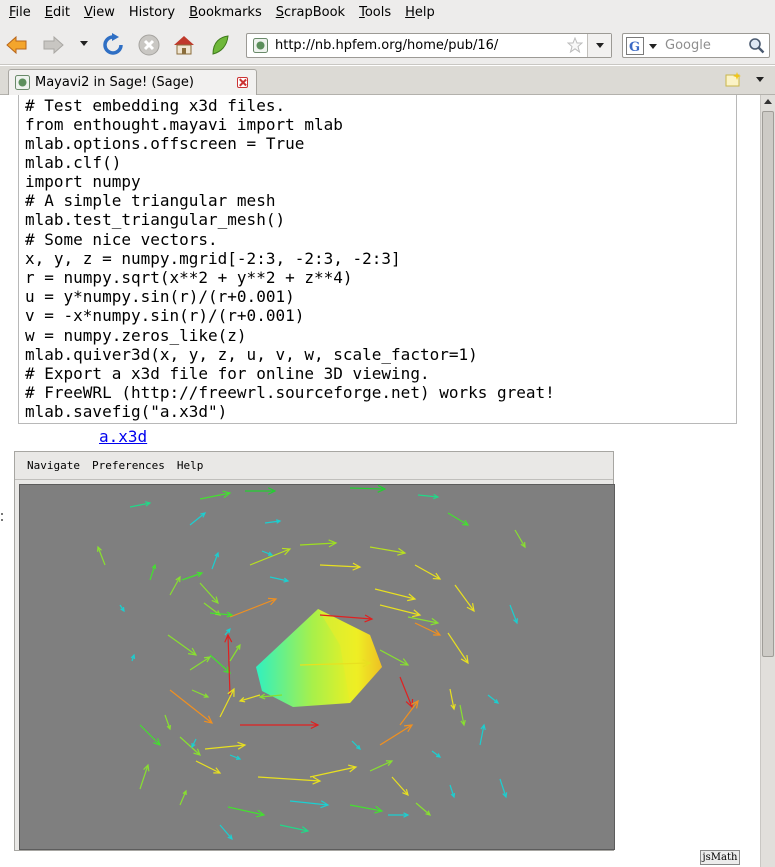 This screenshot has width=775, height=867. What do you see at coordinates (155, 105) in the screenshot?
I see `code-line: # Test embedding x3d files.` at bounding box center [155, 105].